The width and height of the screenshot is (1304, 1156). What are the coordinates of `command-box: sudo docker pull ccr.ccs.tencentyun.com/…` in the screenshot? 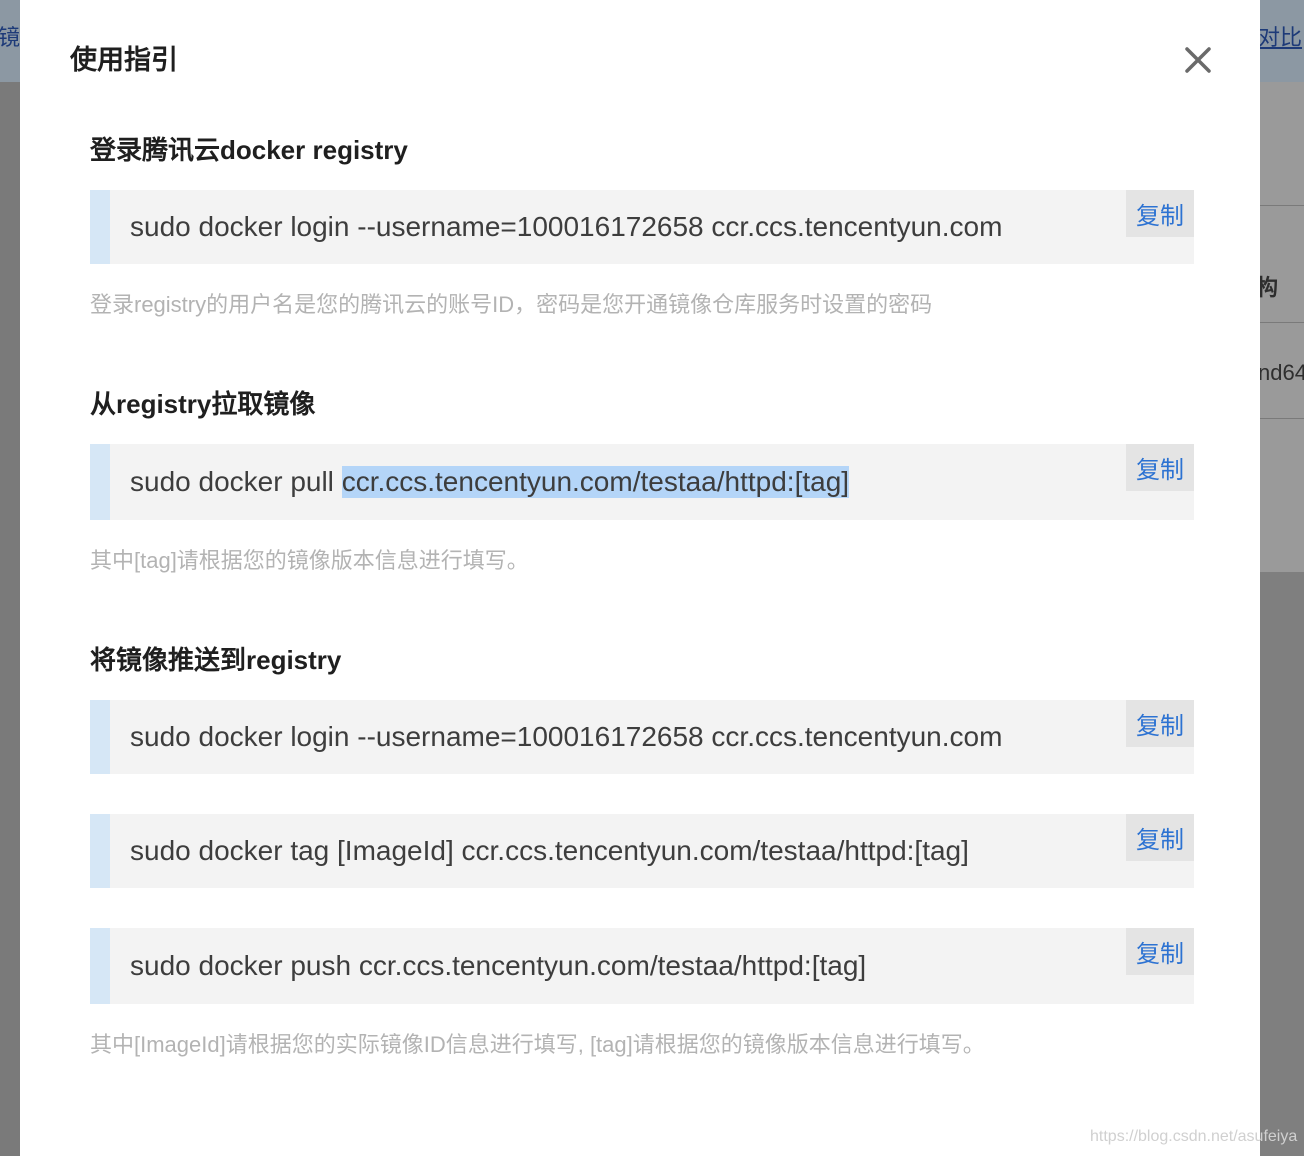 It's located at (642, 482).